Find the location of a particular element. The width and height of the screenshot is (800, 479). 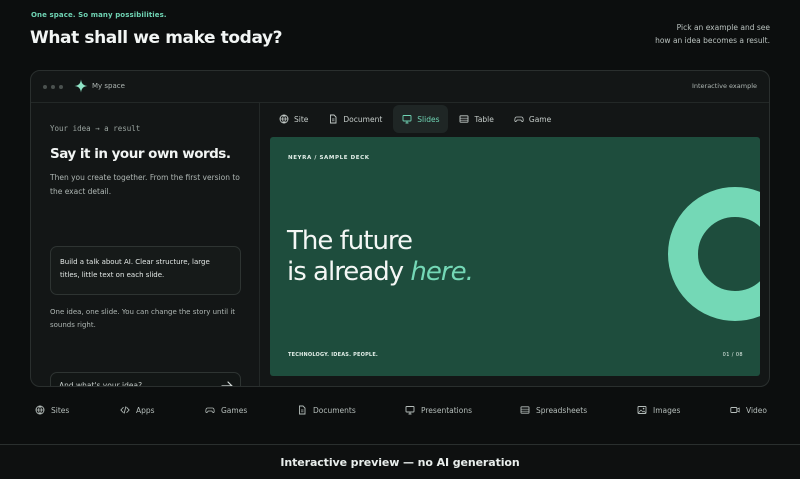

tab-label: Slides is located at coordinates (428, 119).